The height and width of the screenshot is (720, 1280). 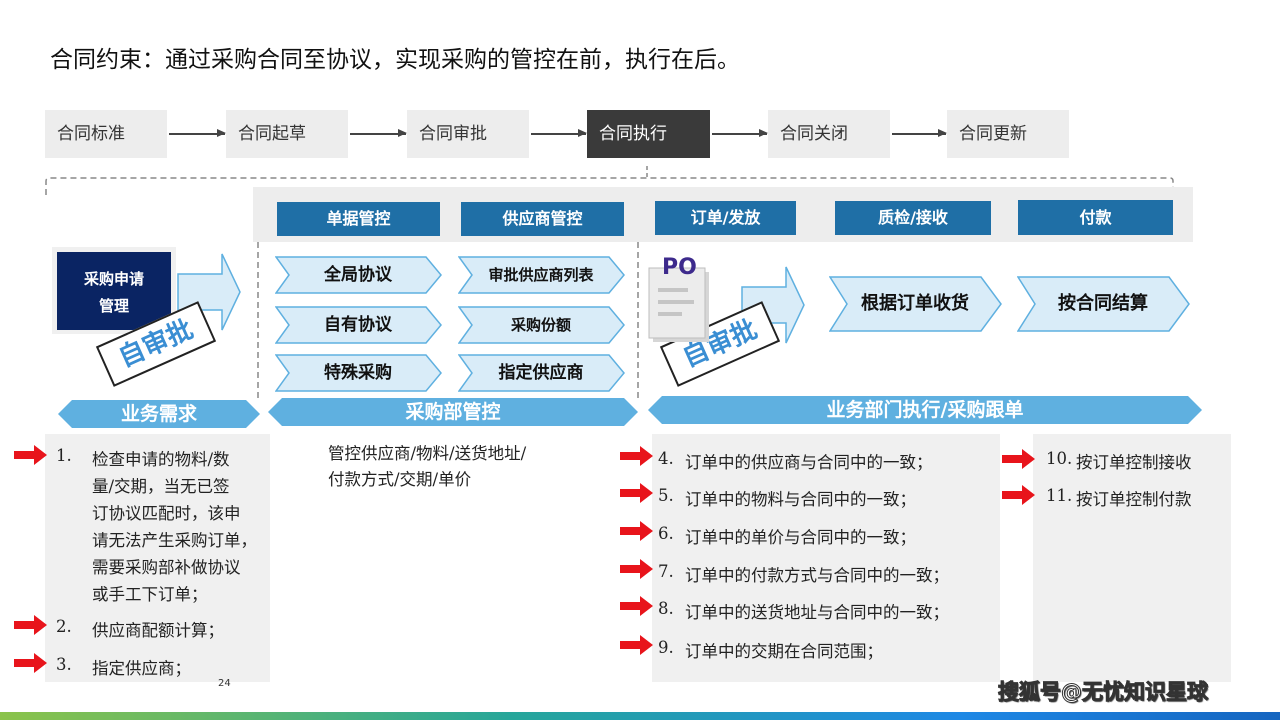 What do you see at coordinates (113, 279) in the screenshot?
I see `purchase-request-line1: 采购申请` at bounding box center [113, 279].